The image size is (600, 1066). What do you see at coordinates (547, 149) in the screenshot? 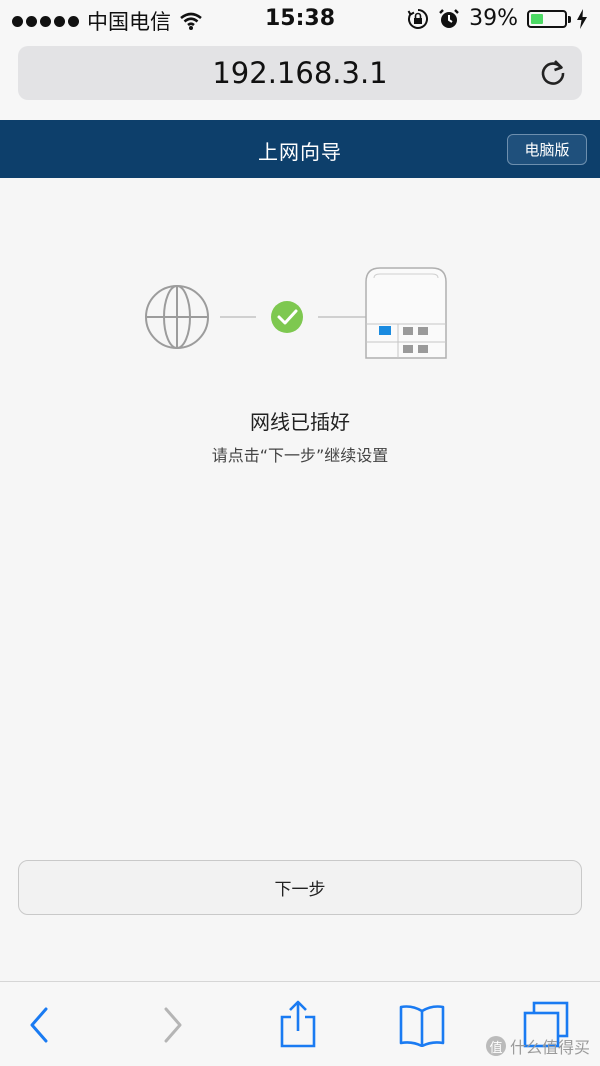
I see `desktop-version-button: 电脑版` at bounding box center [547, 149].